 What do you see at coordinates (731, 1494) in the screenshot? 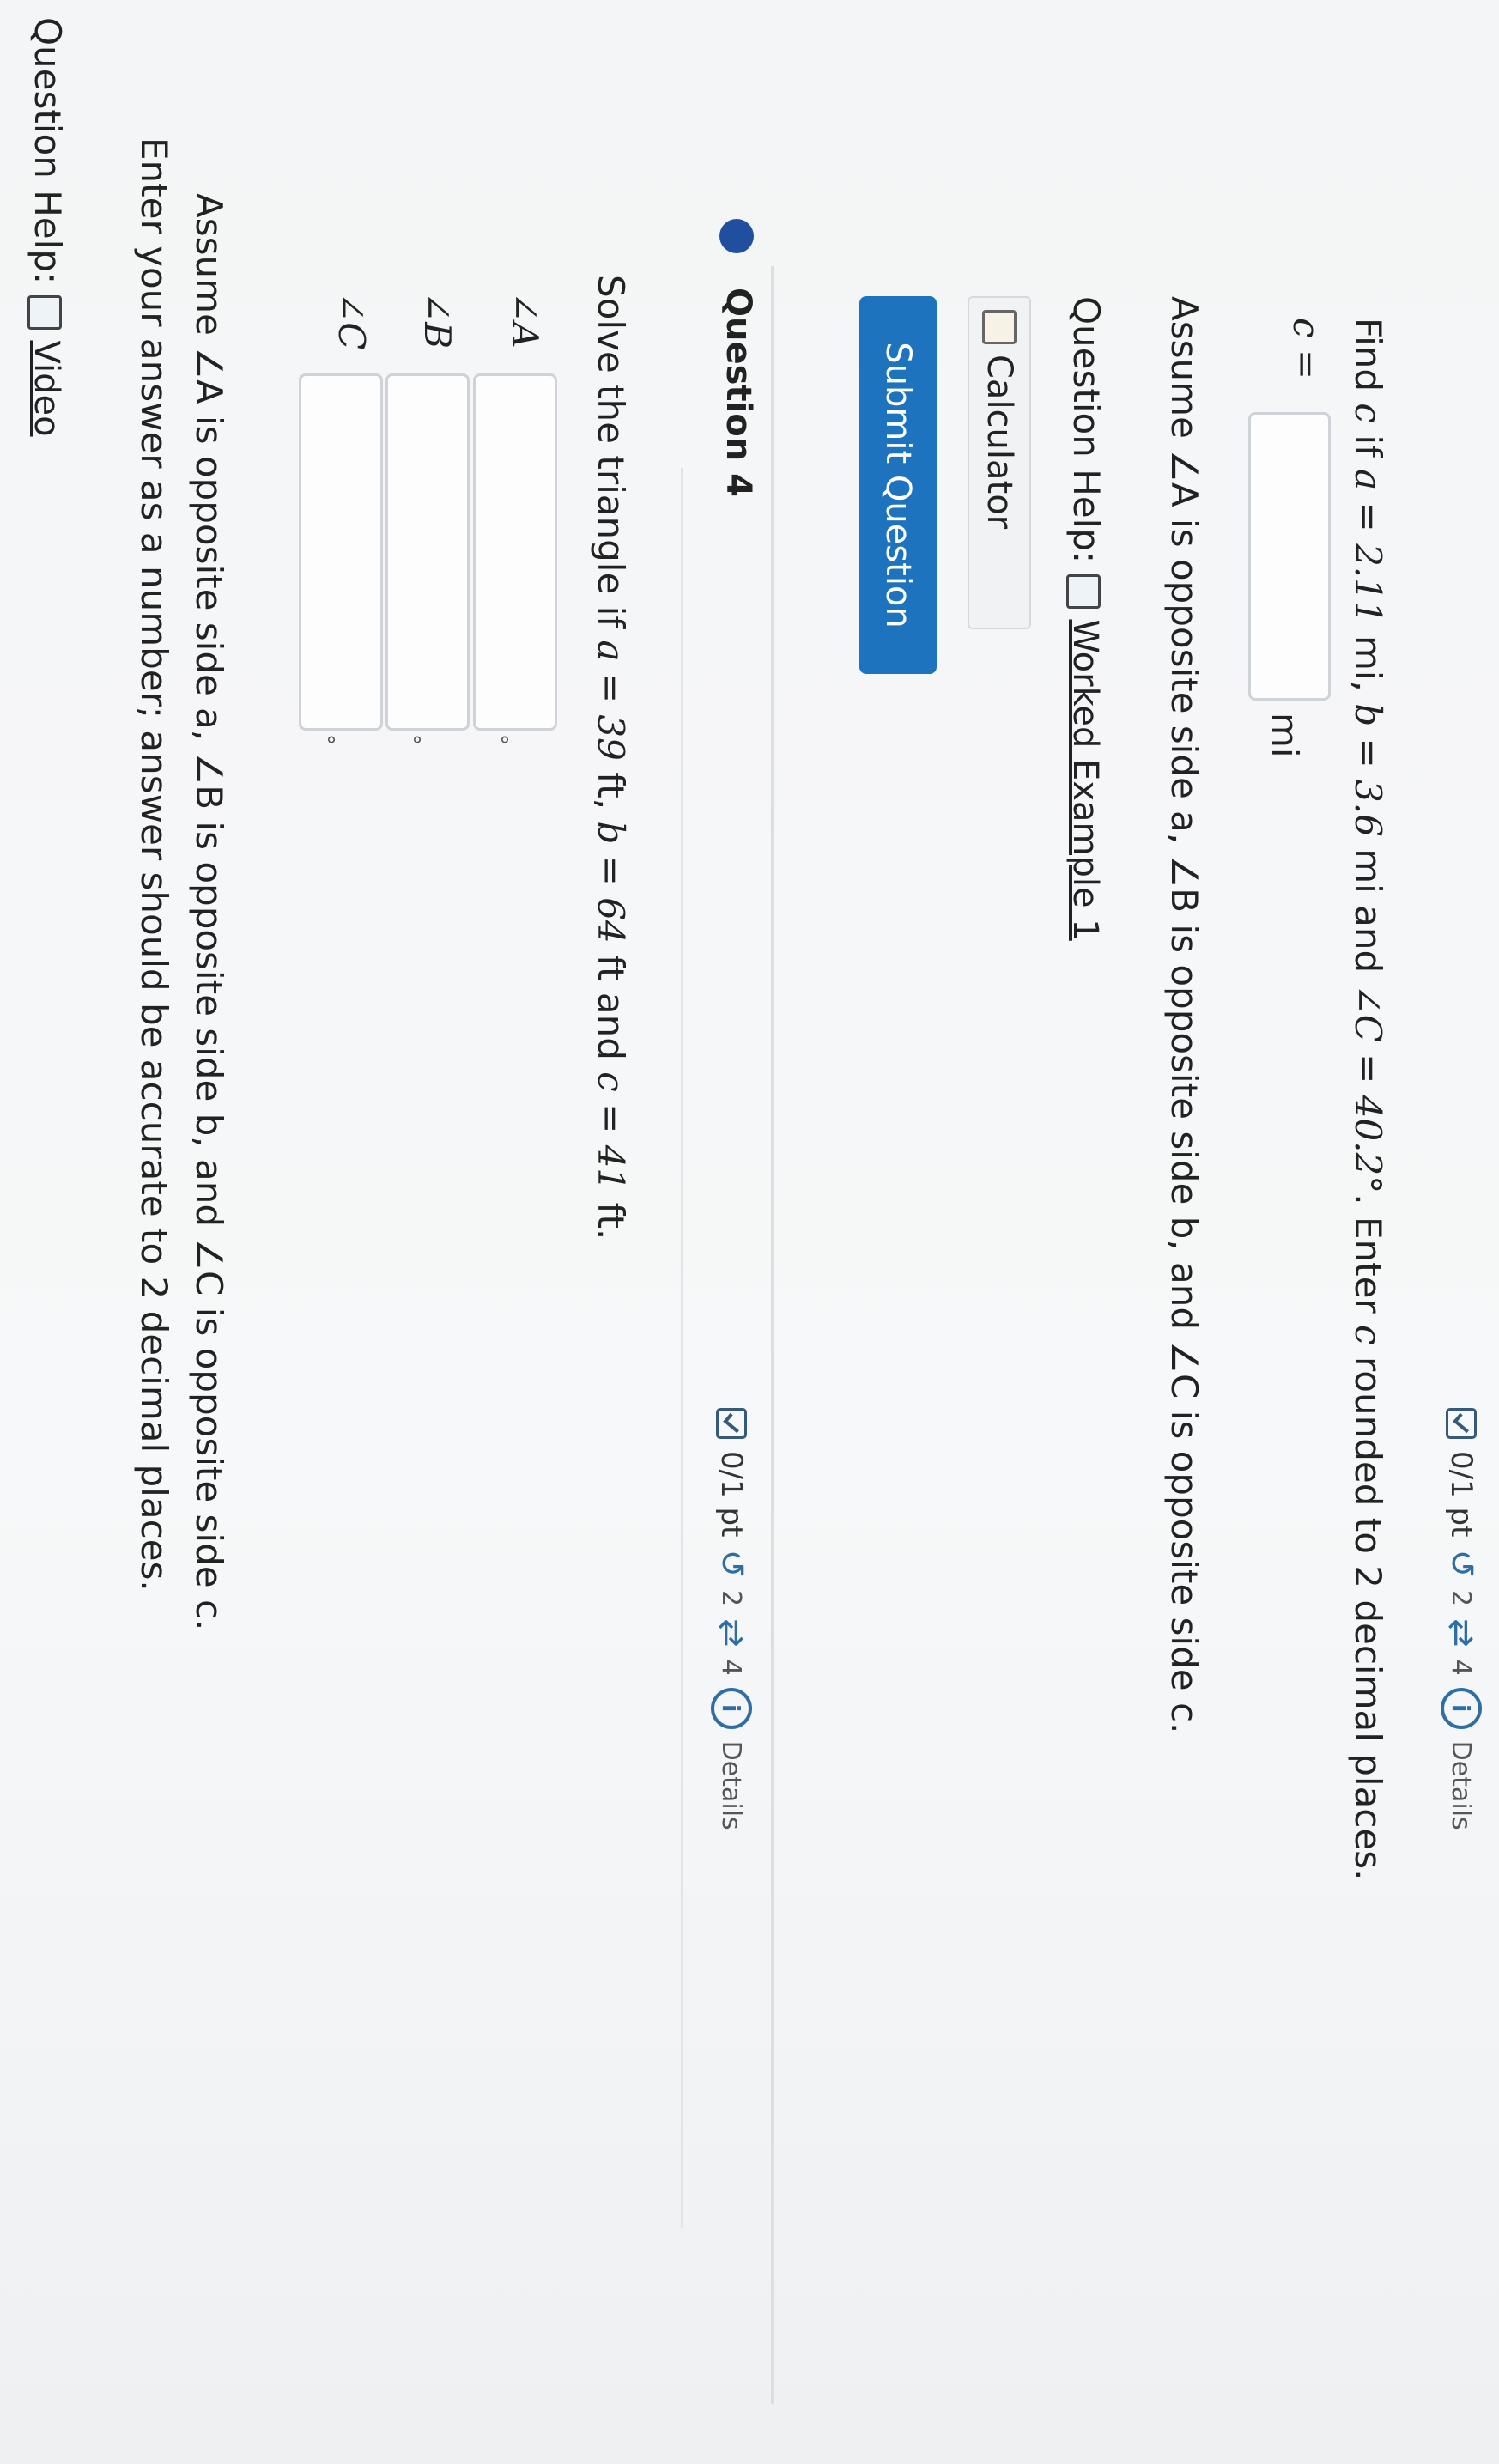
I see `question4-points: 0/1 pt` at bounding box center [731, 1494].